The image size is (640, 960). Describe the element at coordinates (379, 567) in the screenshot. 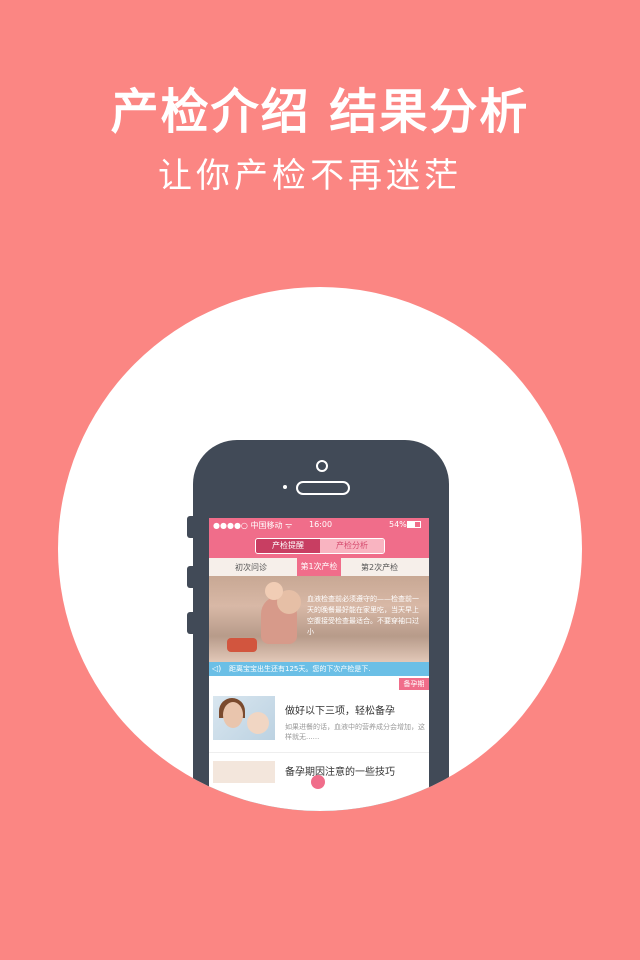

I see `tab-checkup-2: 第2次产检` at that location.